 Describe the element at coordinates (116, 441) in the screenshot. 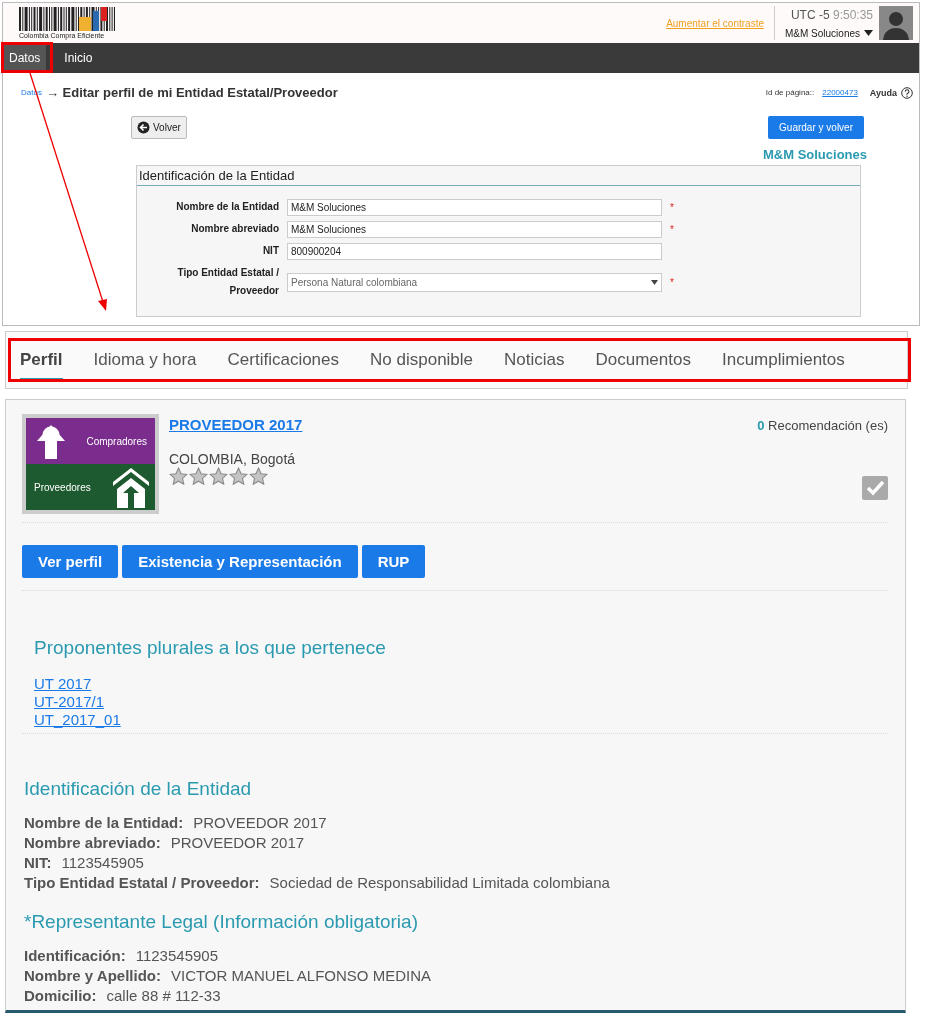

I see `logo-label: Compradores` at that location.